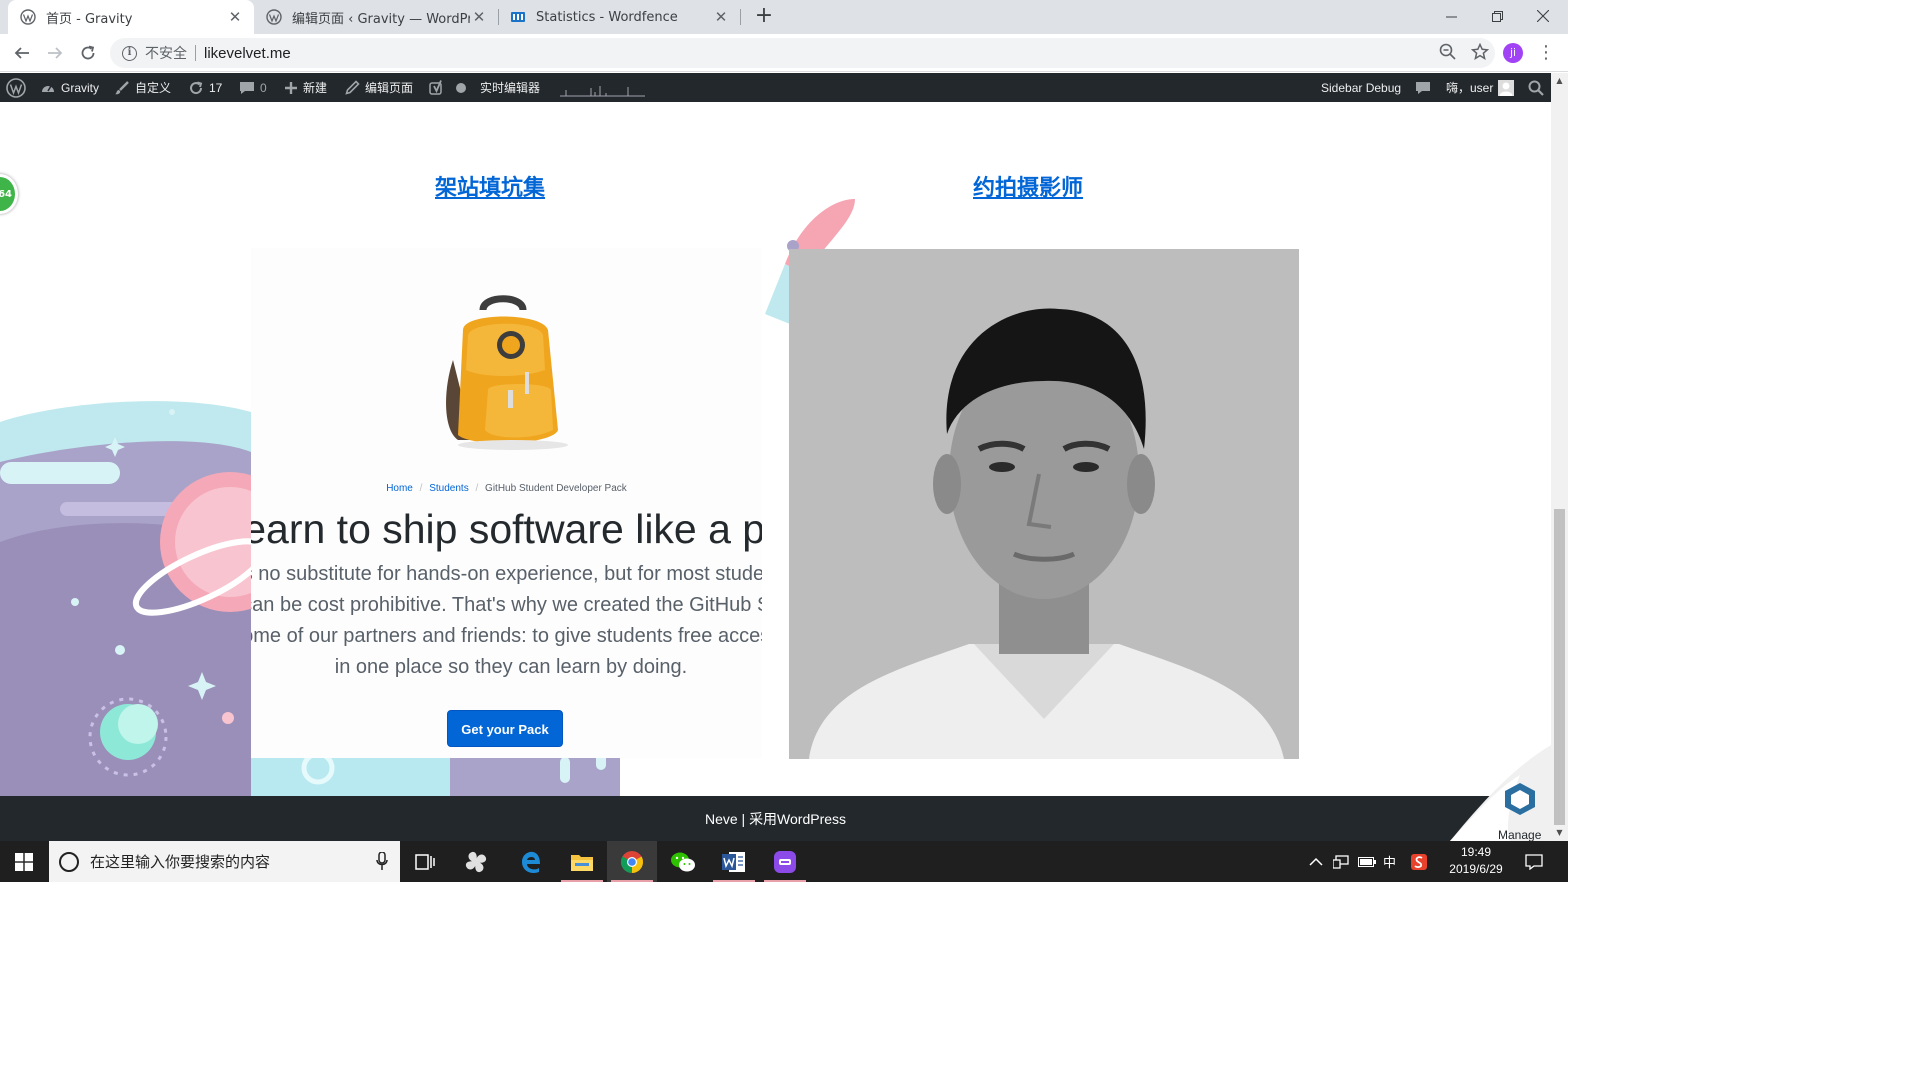  What do you see at coordinates (721, 819) in the screenshot?
I see `footer-theme-link: Neve` at bounding box center [721, 819].